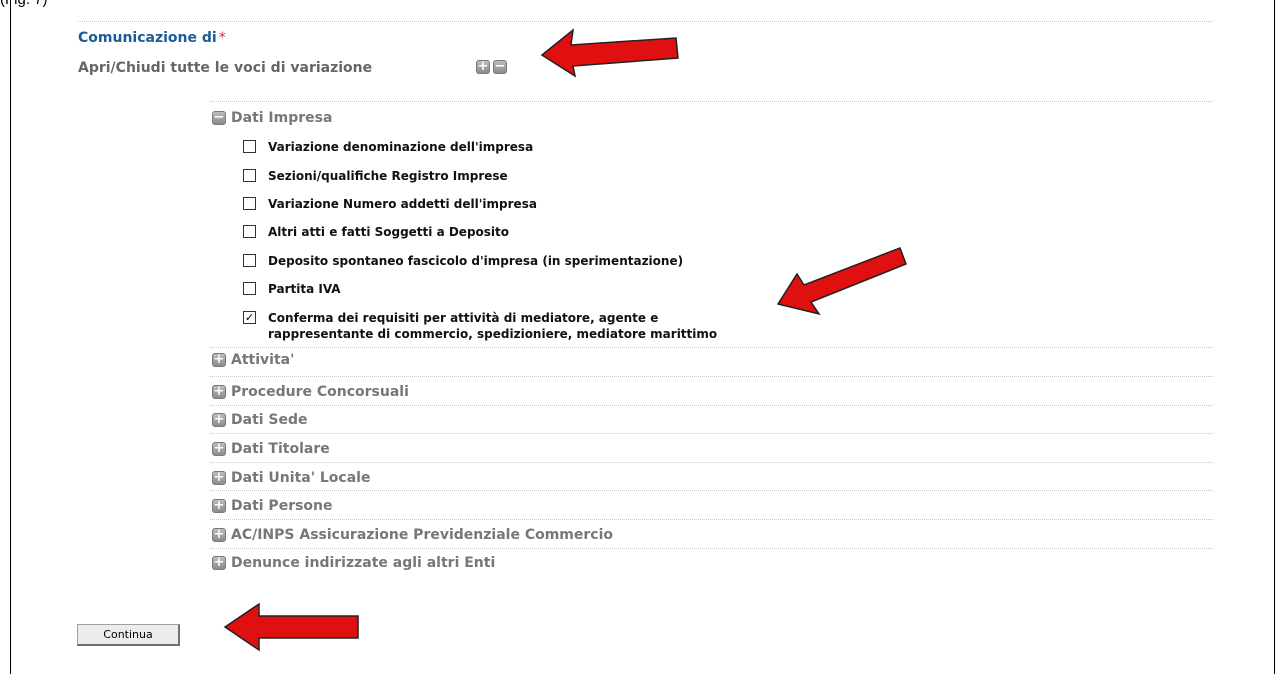 The image size is (1275, 674). I want to click on option-label: Partita IVA, so click(304, 289).